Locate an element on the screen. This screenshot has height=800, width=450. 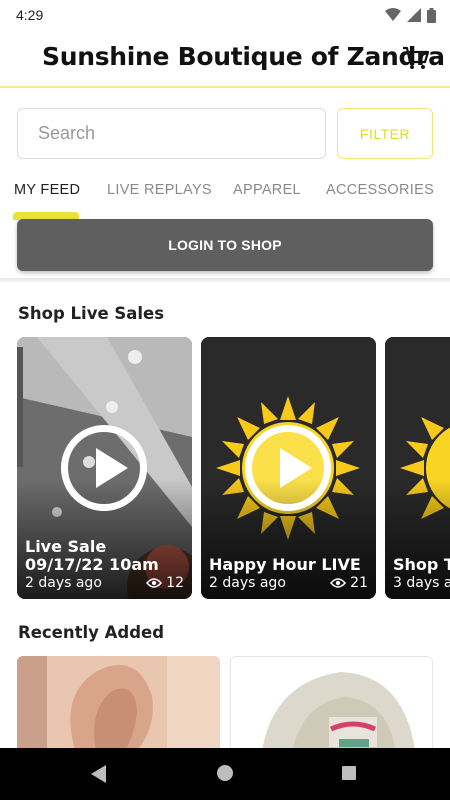
category-tabs: MY FEED LIVE REPLAYS APPAREL ACCESSORIES is located at coordinates (225, 196).